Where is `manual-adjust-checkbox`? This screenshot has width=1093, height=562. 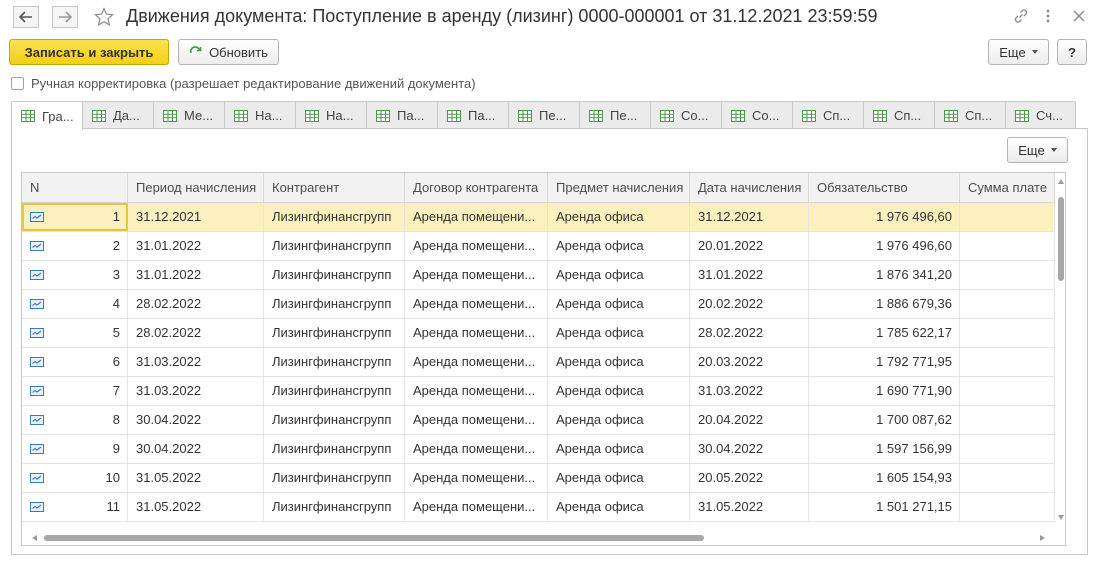 manual-adjust-checkbox is located at coordinates (17, 83).